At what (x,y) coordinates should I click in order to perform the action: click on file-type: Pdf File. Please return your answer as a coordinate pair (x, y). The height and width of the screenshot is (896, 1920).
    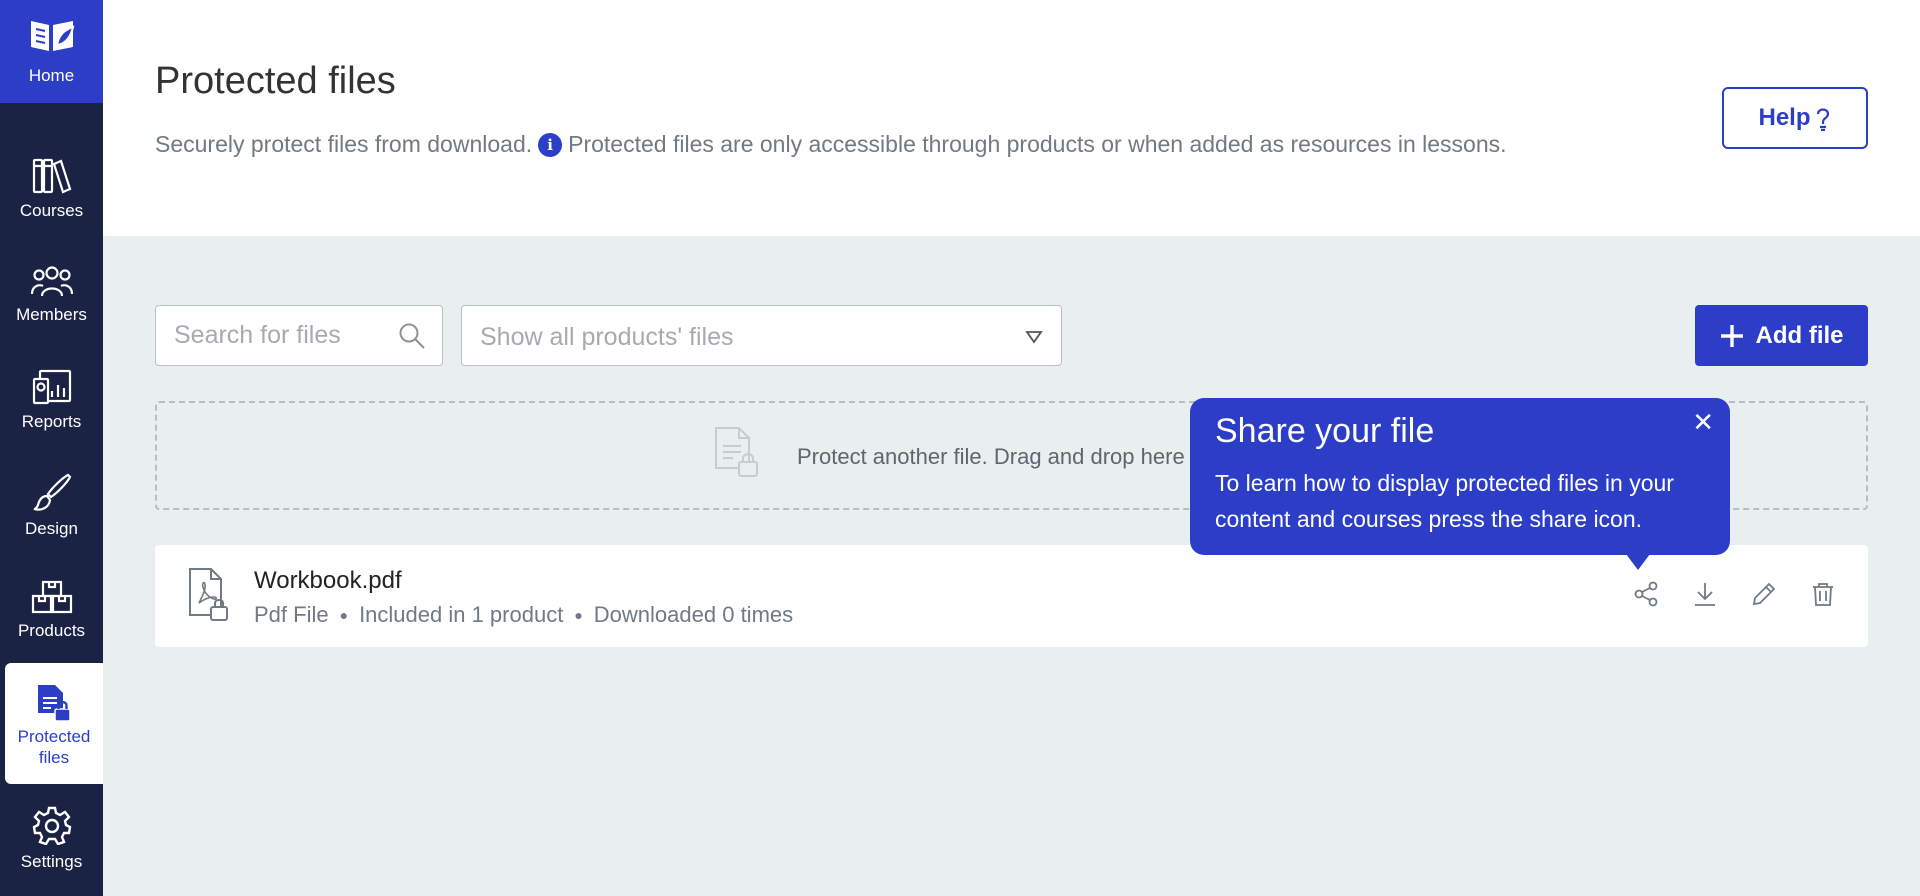
    Looking at the image, I should click on (291, 614).